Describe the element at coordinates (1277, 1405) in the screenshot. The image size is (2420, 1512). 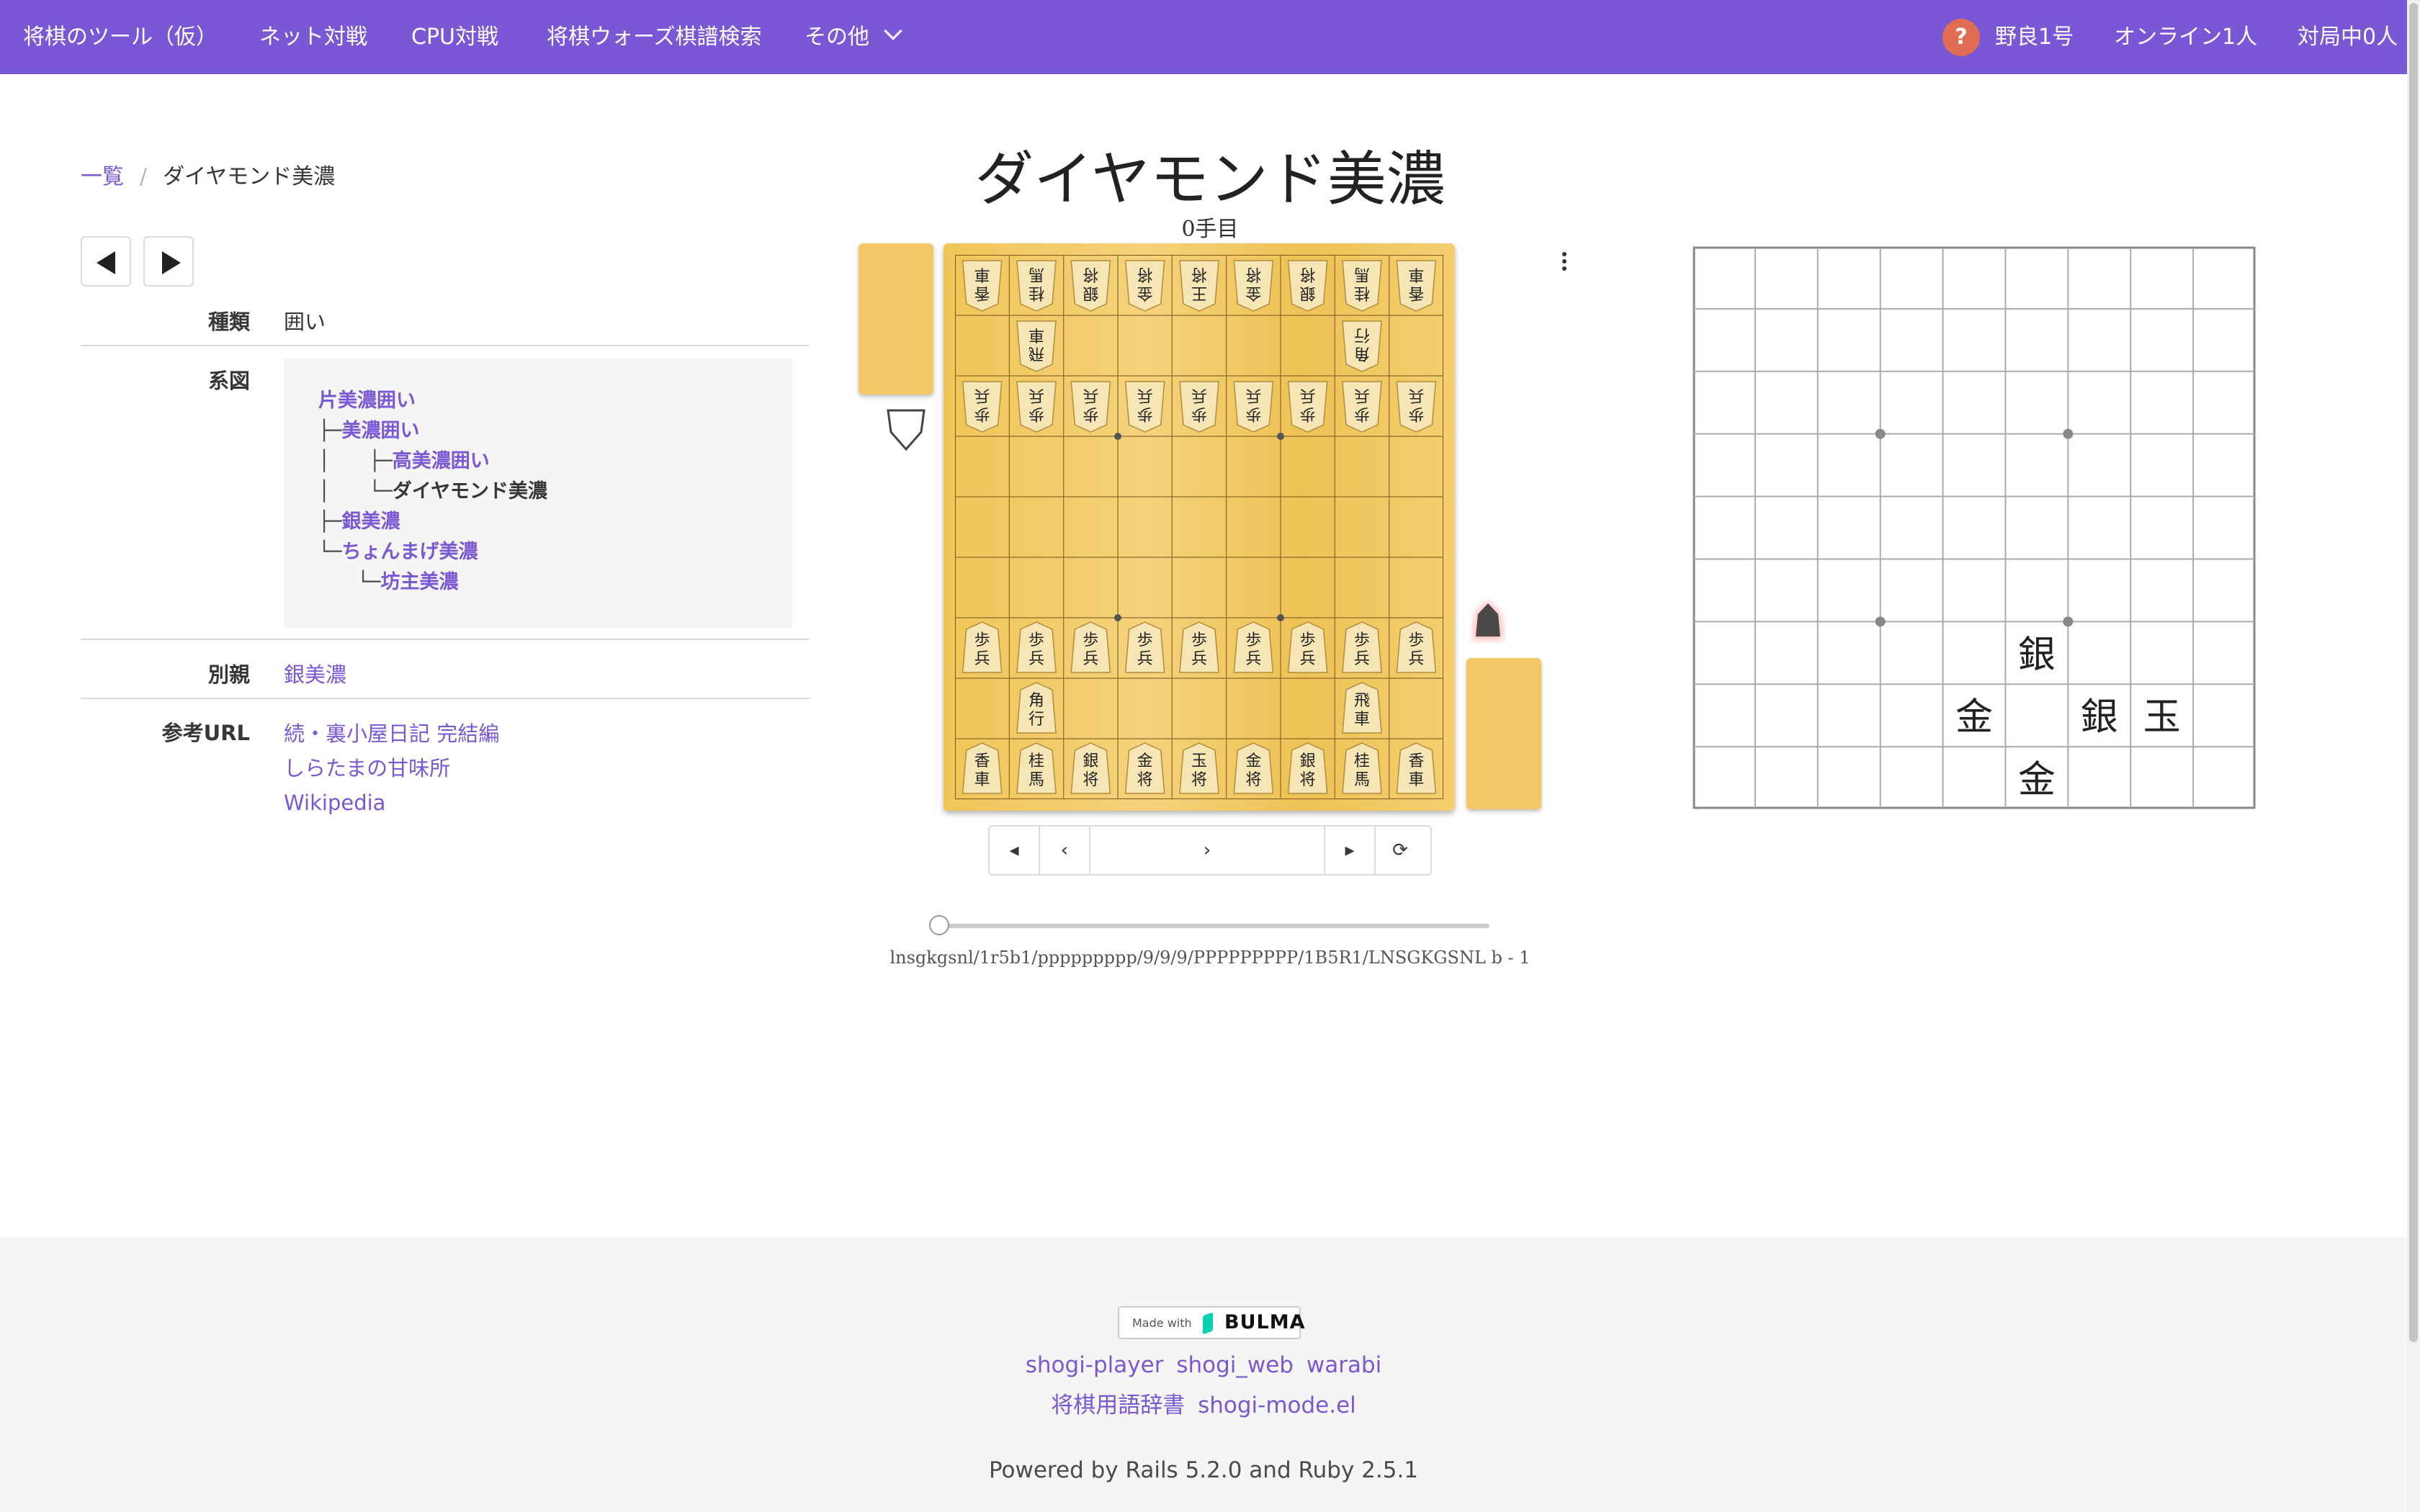
I see `footer-link-shogi-mode: shogi-mode.el` at that location.